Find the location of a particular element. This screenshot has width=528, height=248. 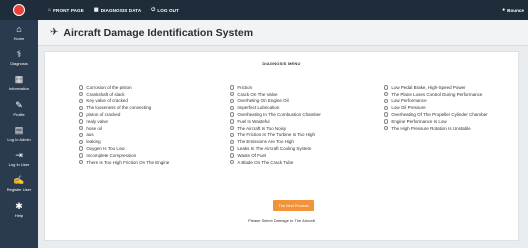

damage-option: The looseness of the connecting is located at coordinates (124, 107).